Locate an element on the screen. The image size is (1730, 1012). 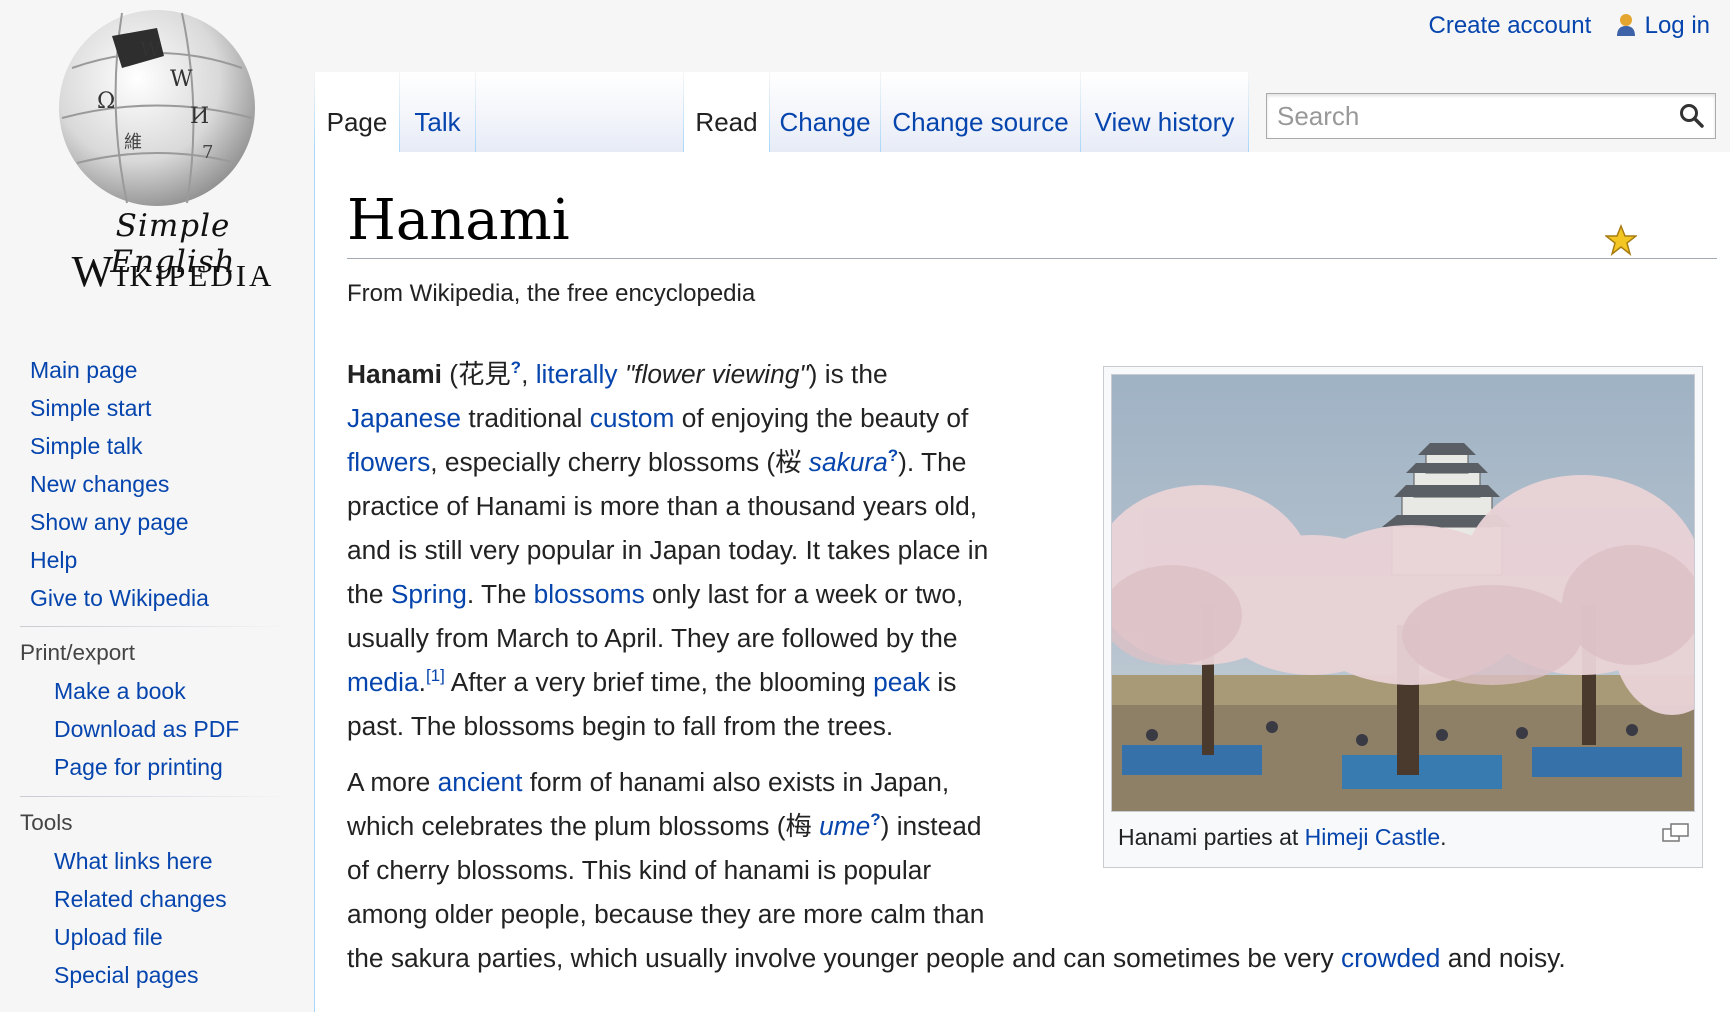
sidebar-item-give-to-wikipedia: Give to Wikipedia is located at coordinates (186, 598).